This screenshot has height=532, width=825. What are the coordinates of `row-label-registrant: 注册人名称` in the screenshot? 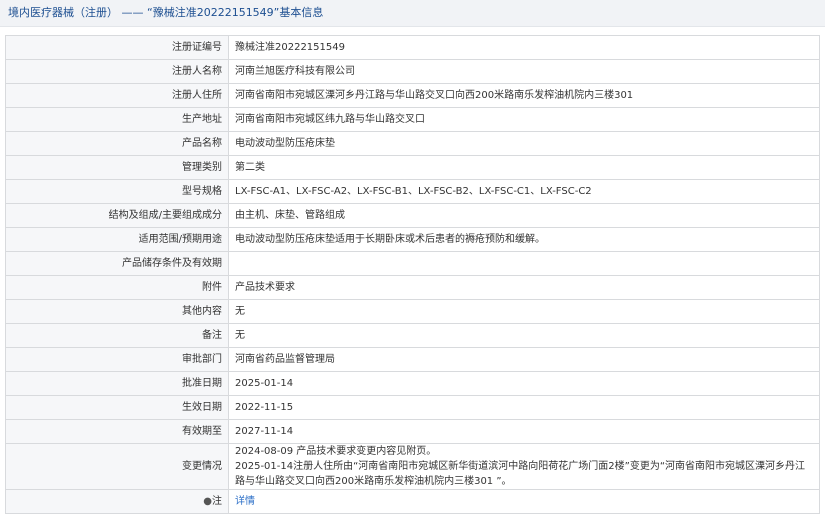 It's located at (117, 71).